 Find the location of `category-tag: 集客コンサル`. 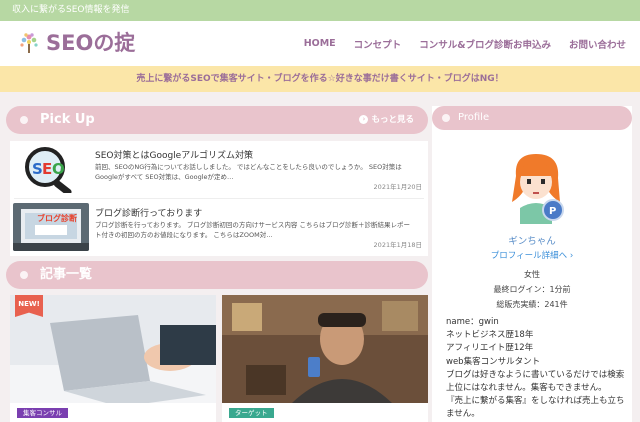

category-tag: 集客コンサル is located at coordinates (42, 413).